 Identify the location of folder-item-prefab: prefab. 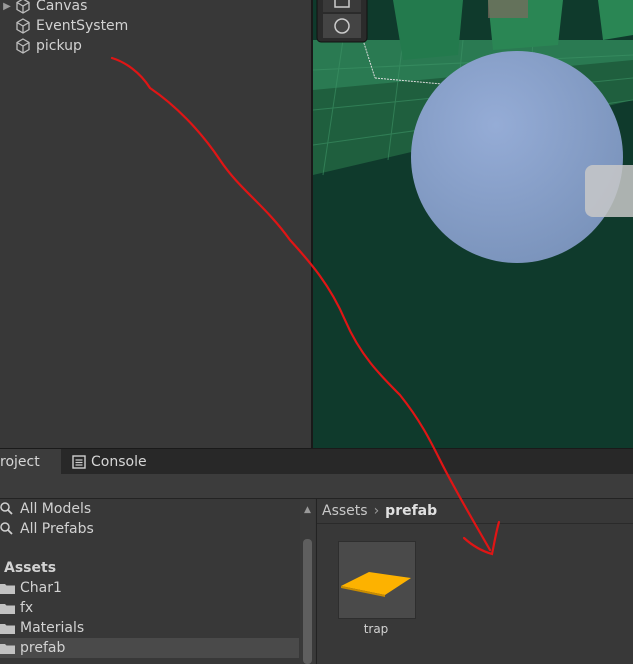
(149, 648).